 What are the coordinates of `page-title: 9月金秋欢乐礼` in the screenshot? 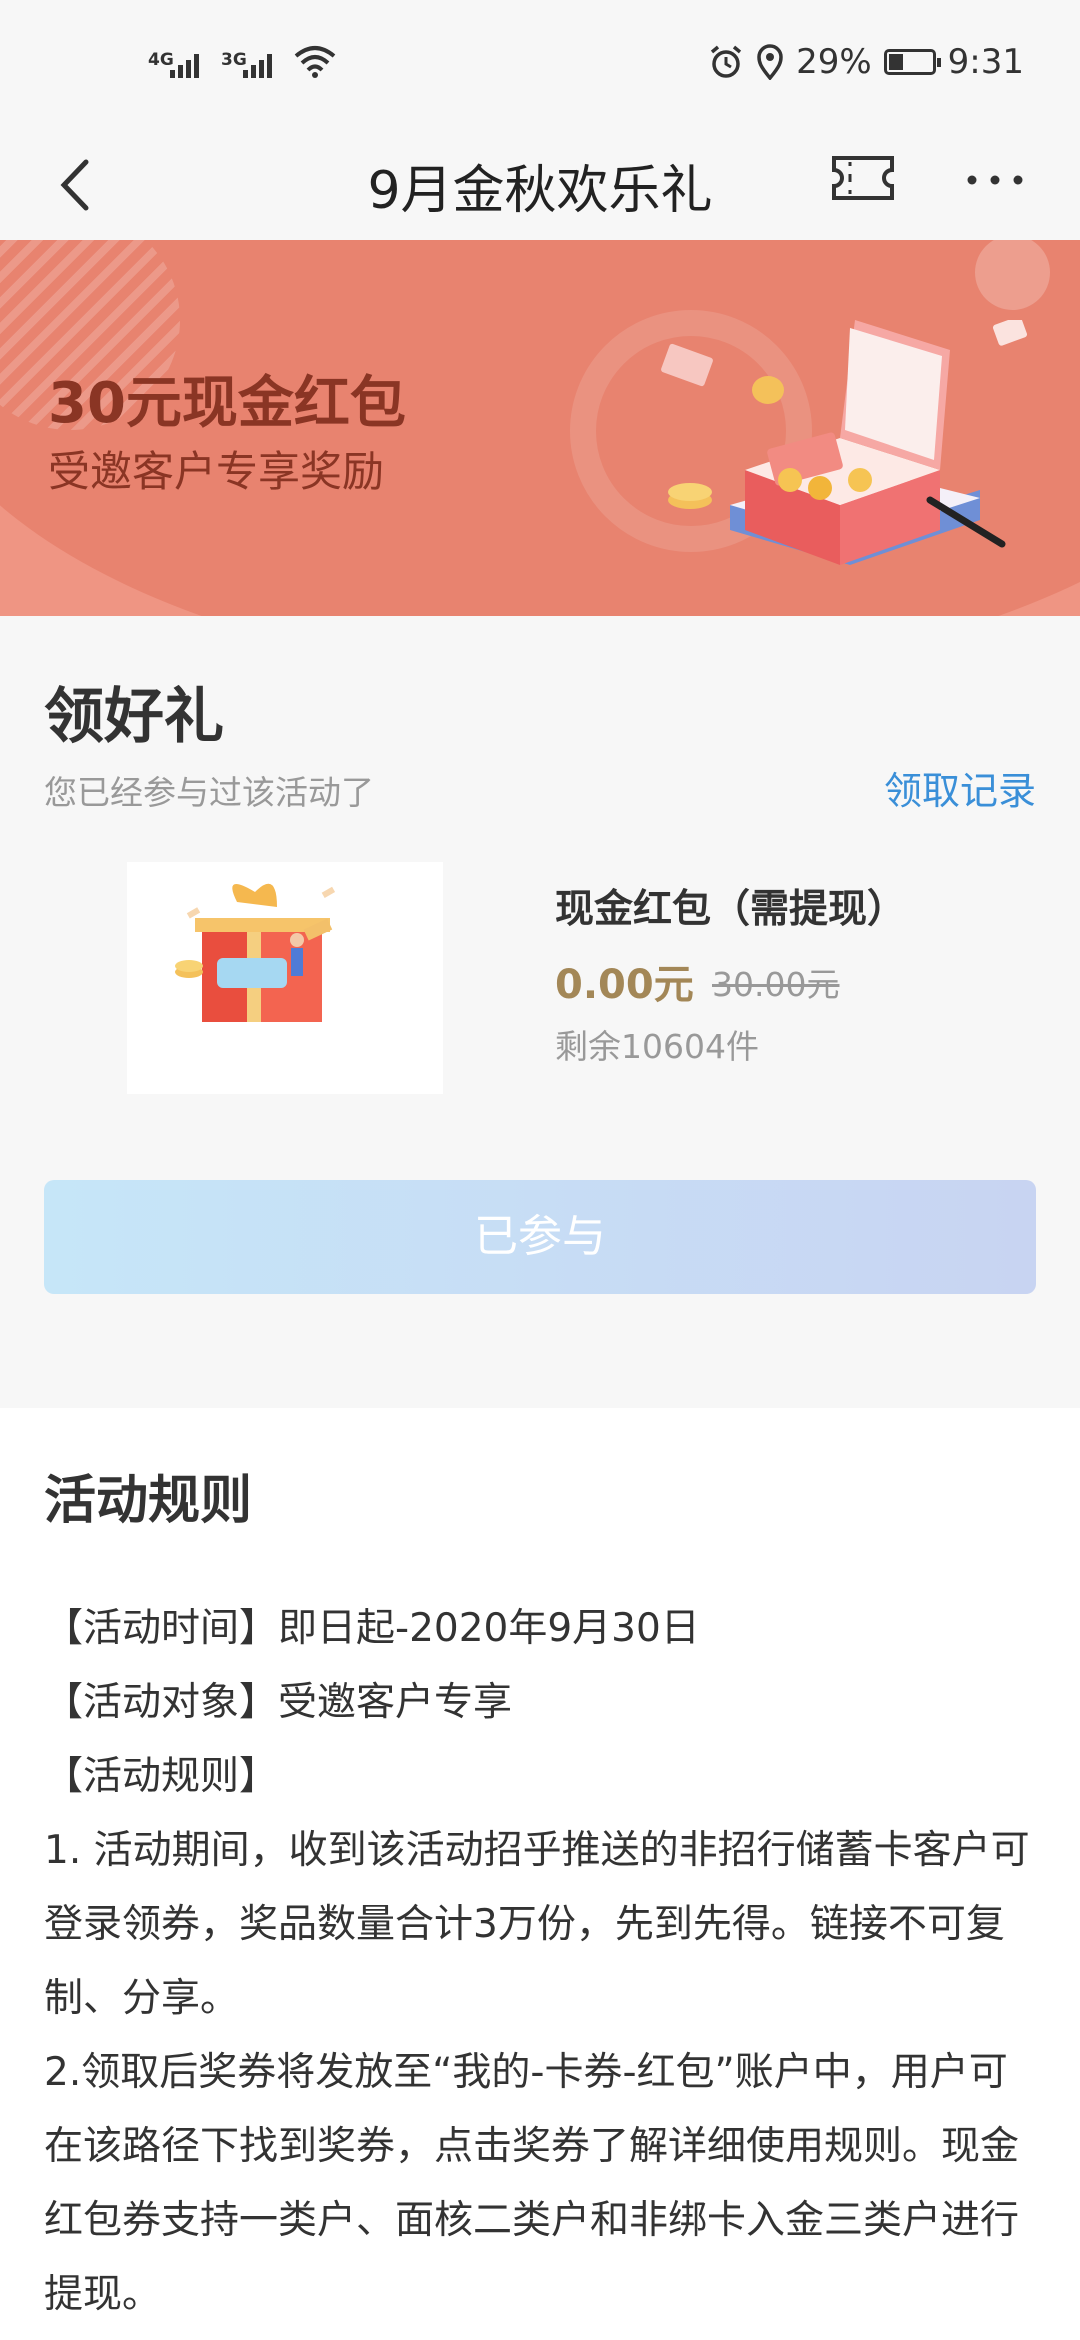 It's located at (540, 191).